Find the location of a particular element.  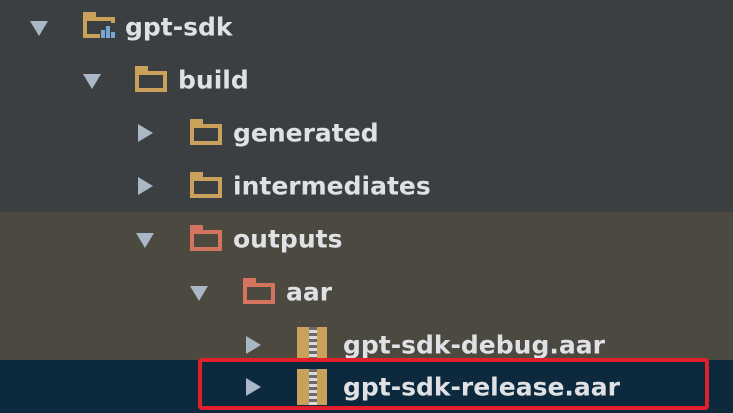

tree-item-label: aar is located at coordinates (309, 291).